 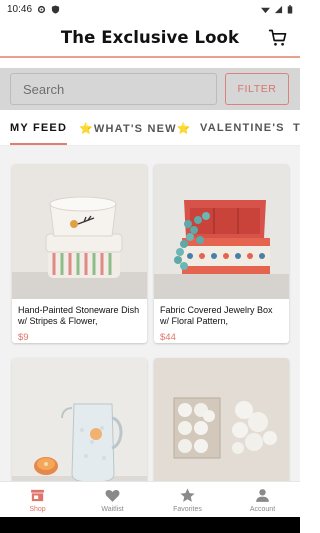 I want to click on nav-account: Account, so click(x=262, y=499).